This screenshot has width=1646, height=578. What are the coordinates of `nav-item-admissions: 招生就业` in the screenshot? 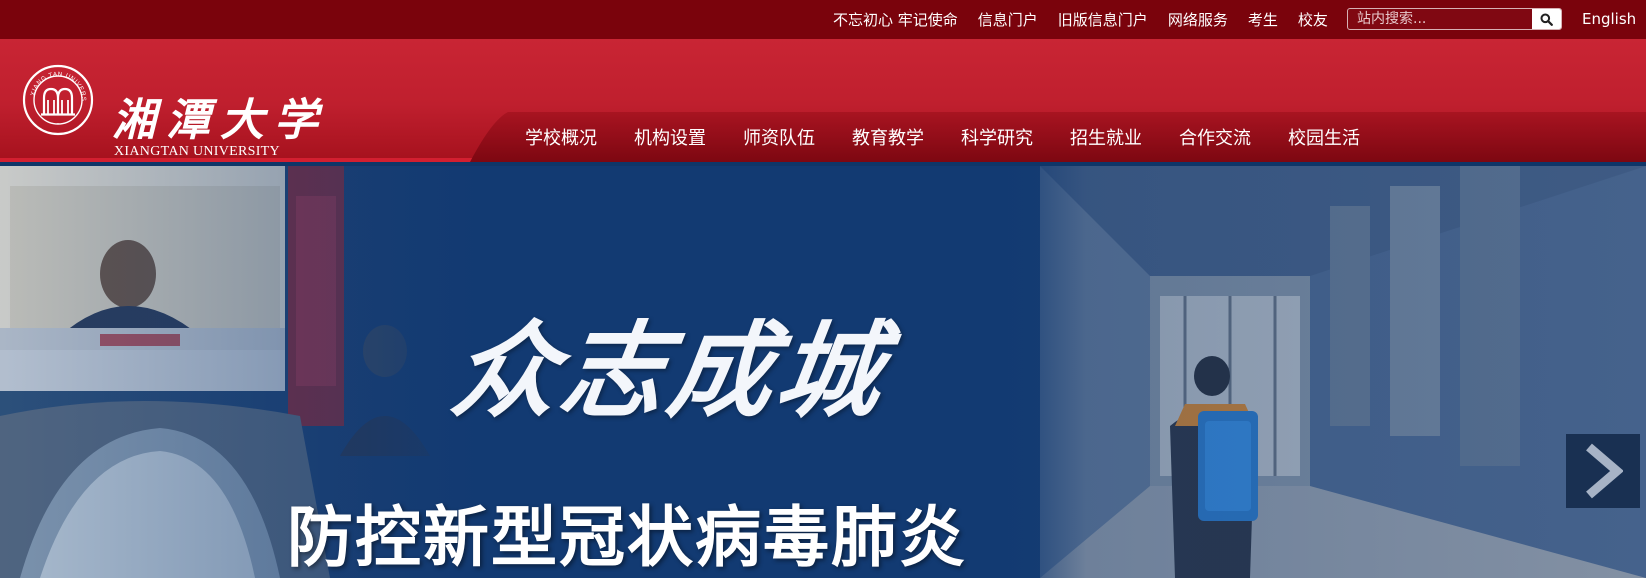 It's located at (1106, 137).